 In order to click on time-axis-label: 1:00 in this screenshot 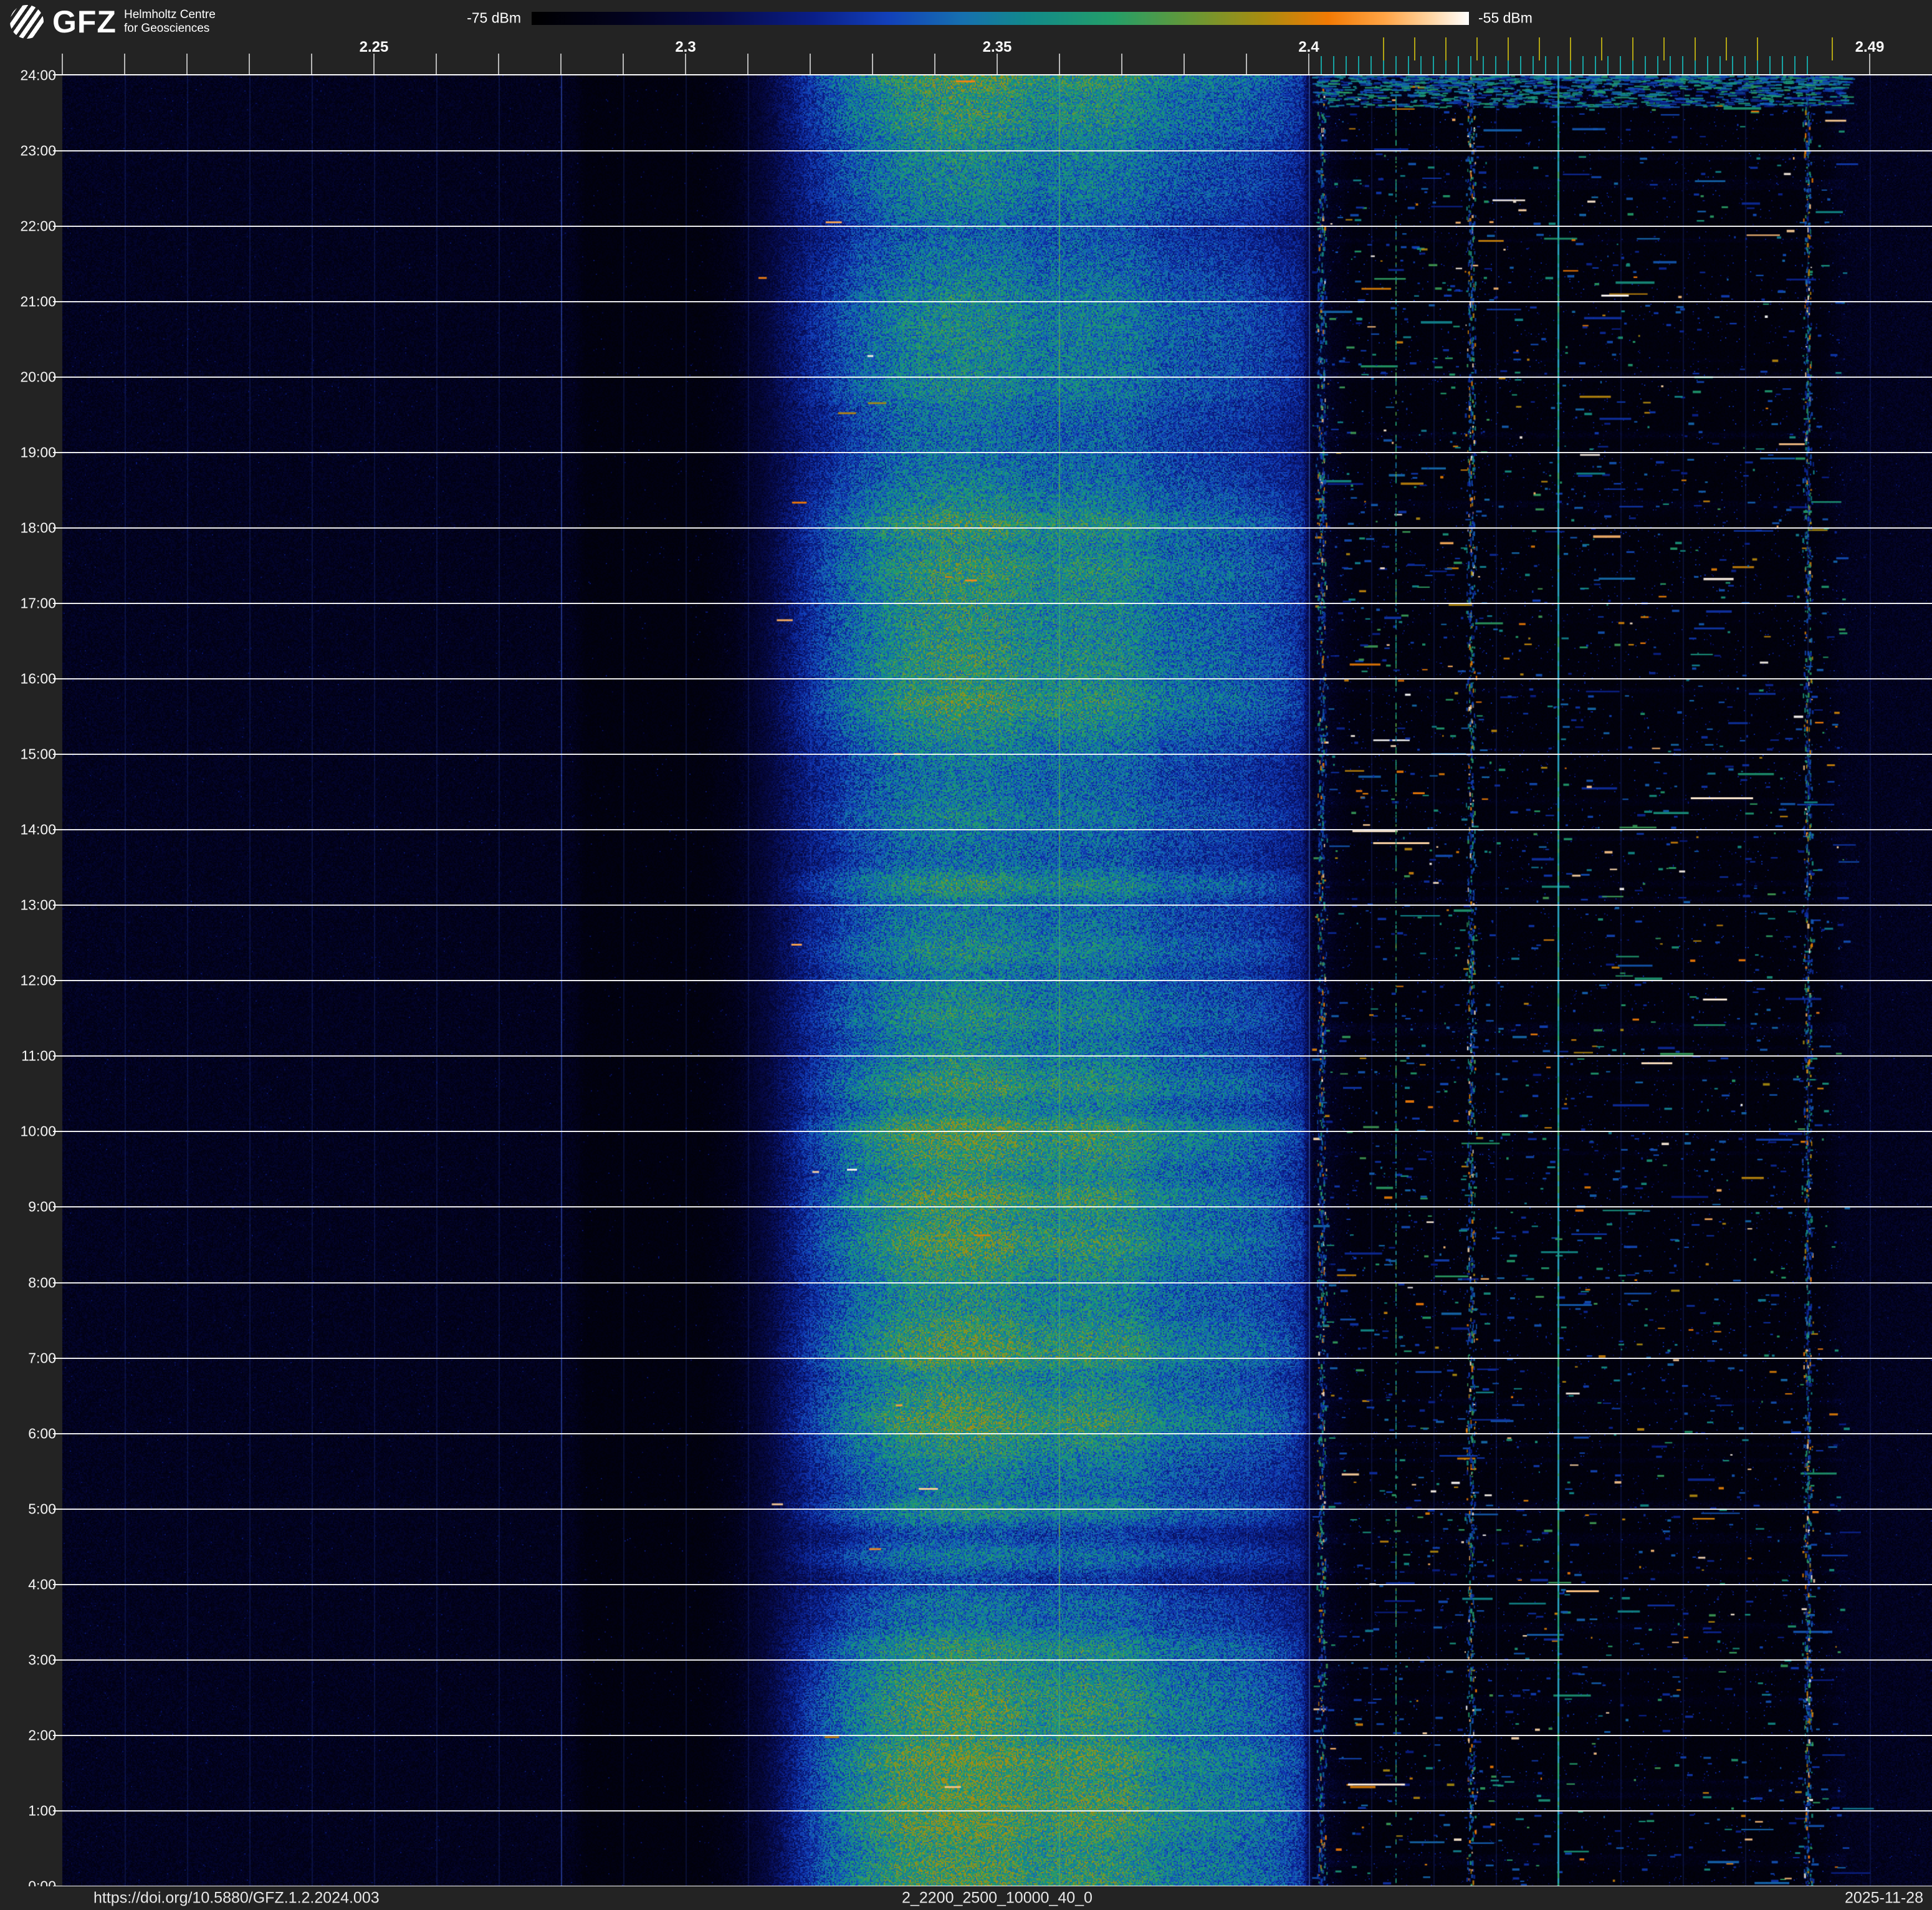, I will do `click(42, 1810)`.